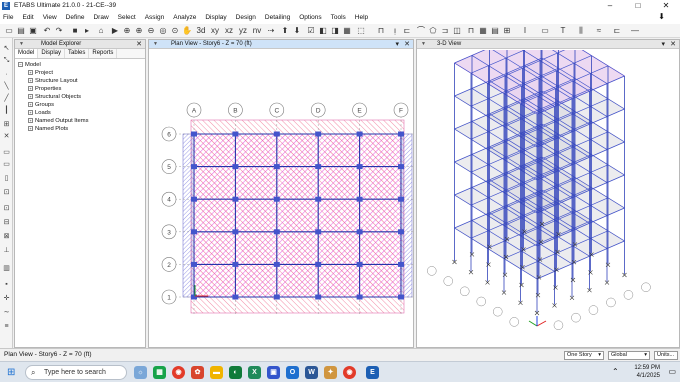  Describe the element at coordinates (6, 178) in the screenshot. I see `draw-wall-left-icon: ▯` at that location.